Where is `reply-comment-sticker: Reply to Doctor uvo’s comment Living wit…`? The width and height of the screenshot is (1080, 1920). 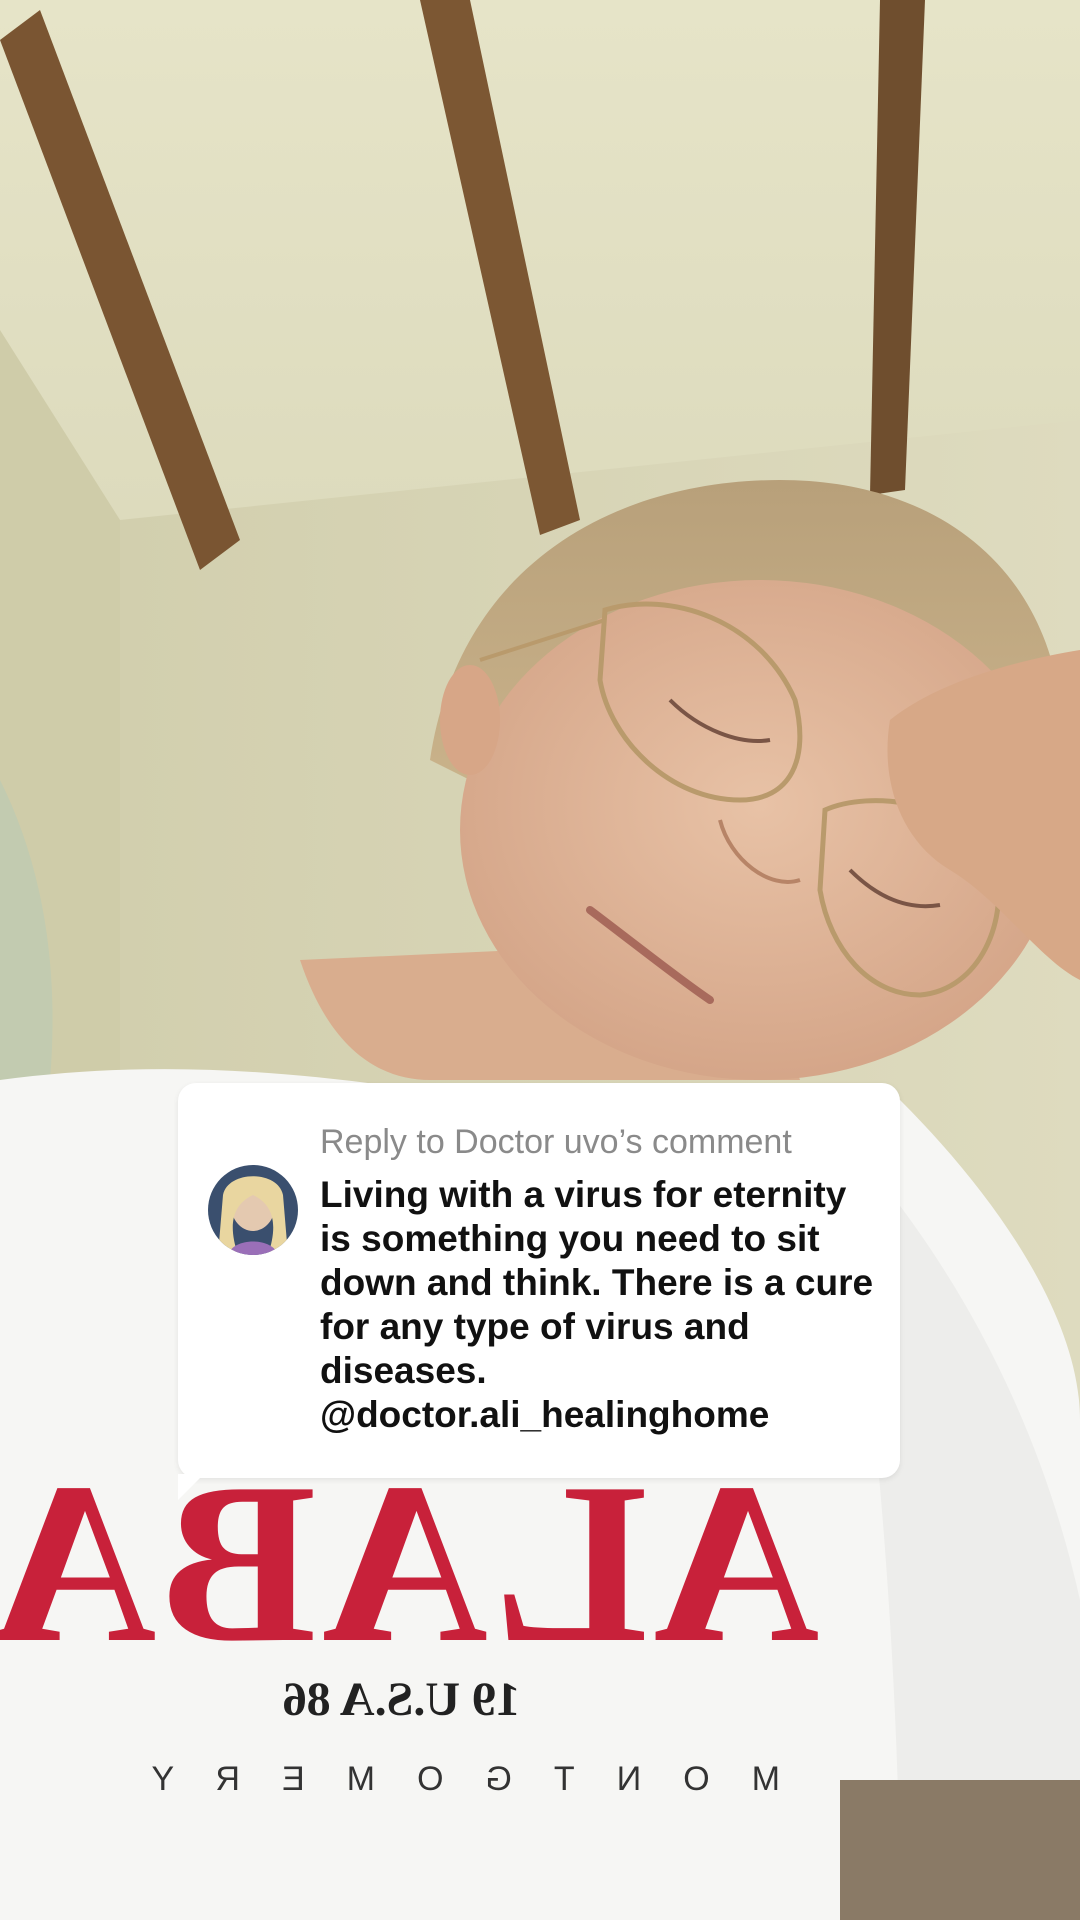
reply-comment-sticker: Reply to Doctor uvo’s comment Living wit… is located at coordinates (539, 1291).